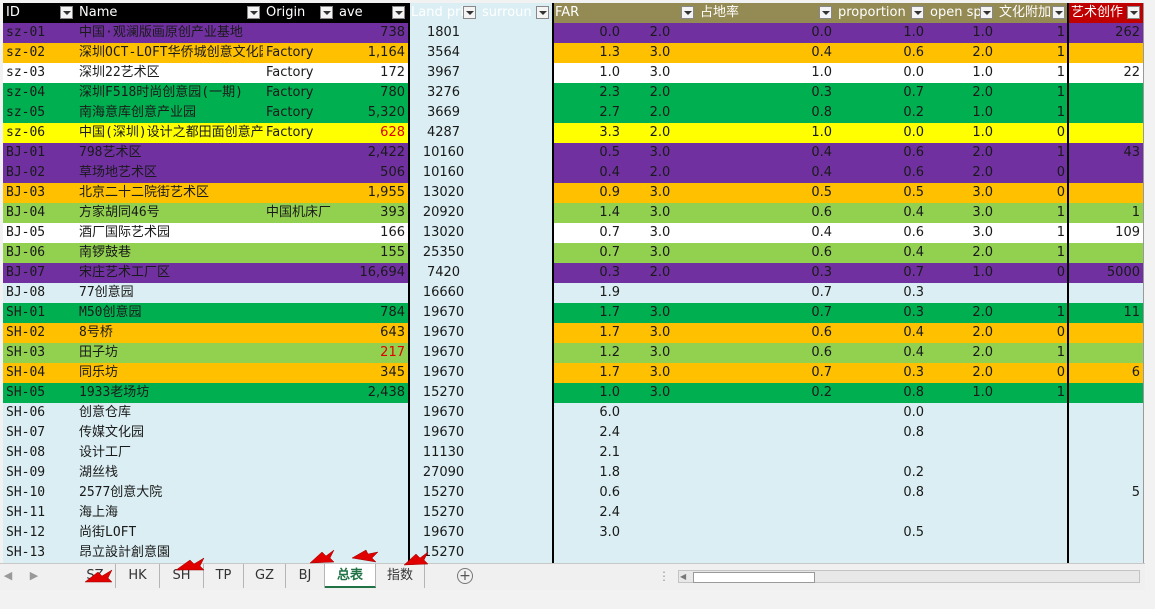  I want to click on cell-id: sz-02, so click(39, 53).